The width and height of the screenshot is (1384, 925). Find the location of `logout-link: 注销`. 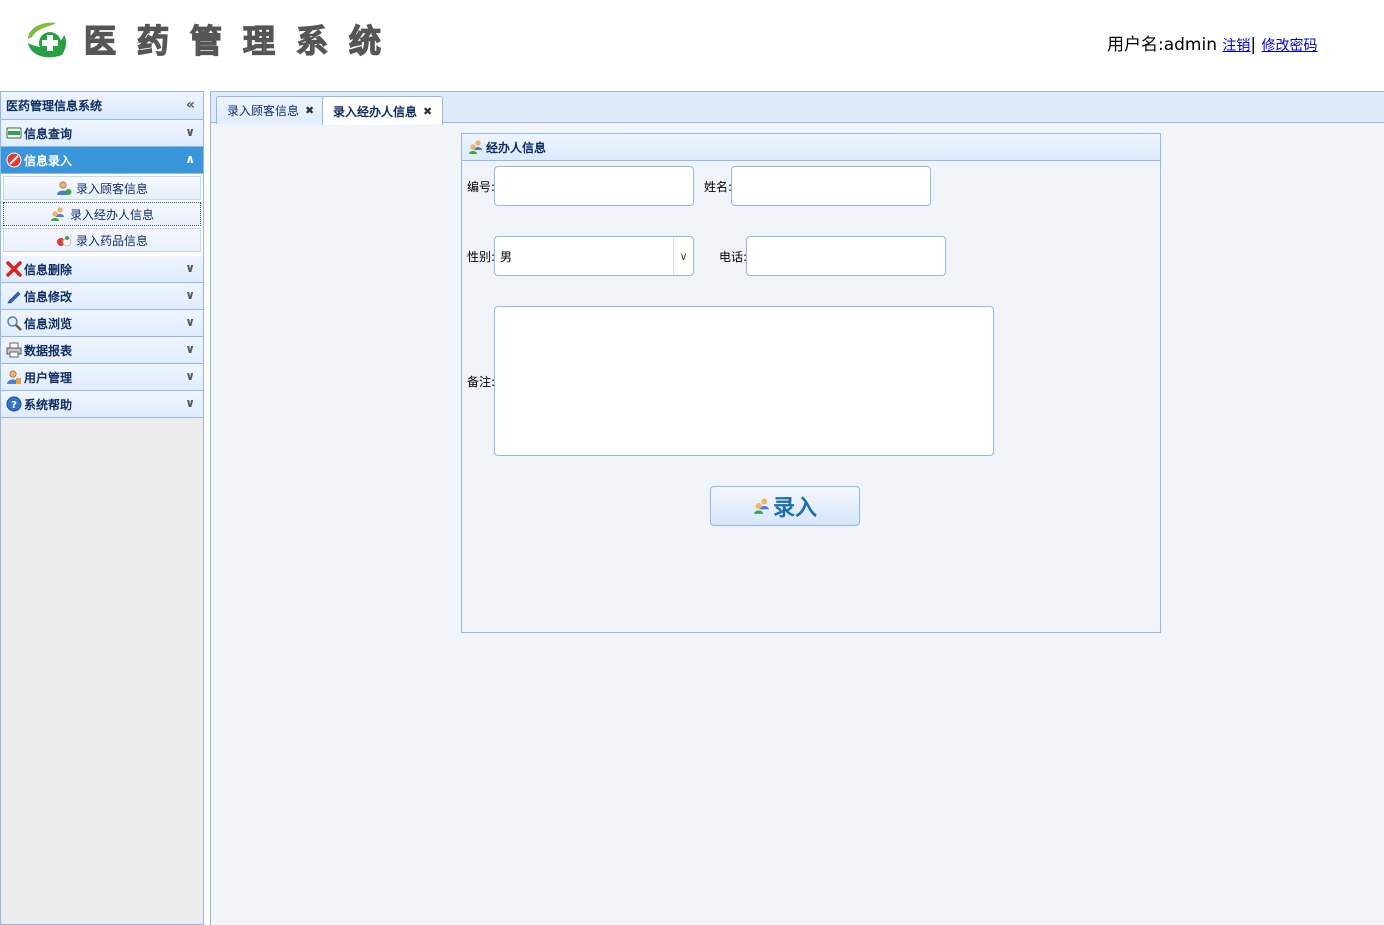

logout-link: 注销 is located at coordinates (1236, 46).